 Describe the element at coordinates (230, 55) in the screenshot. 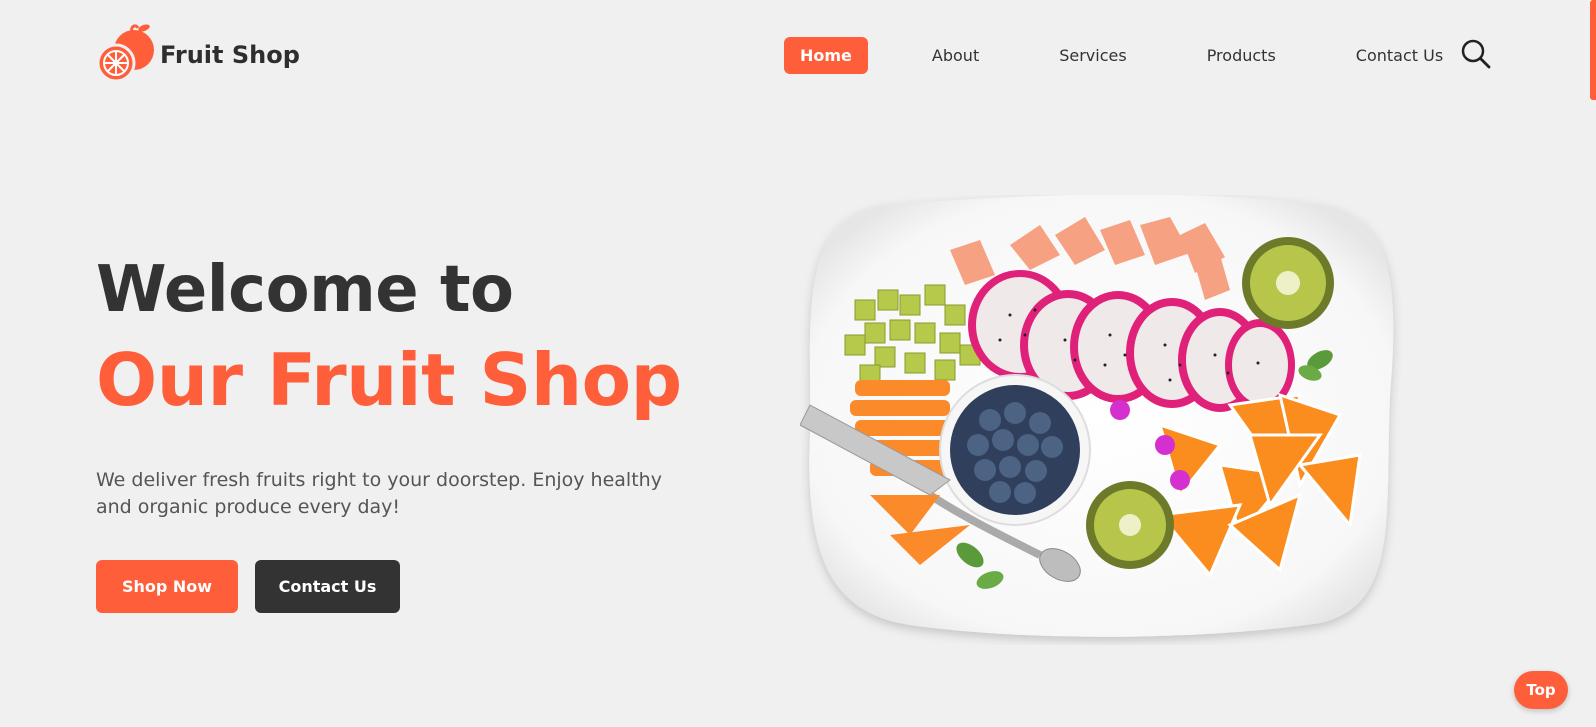

I see `brand-name: Fruit Shop` at that location.